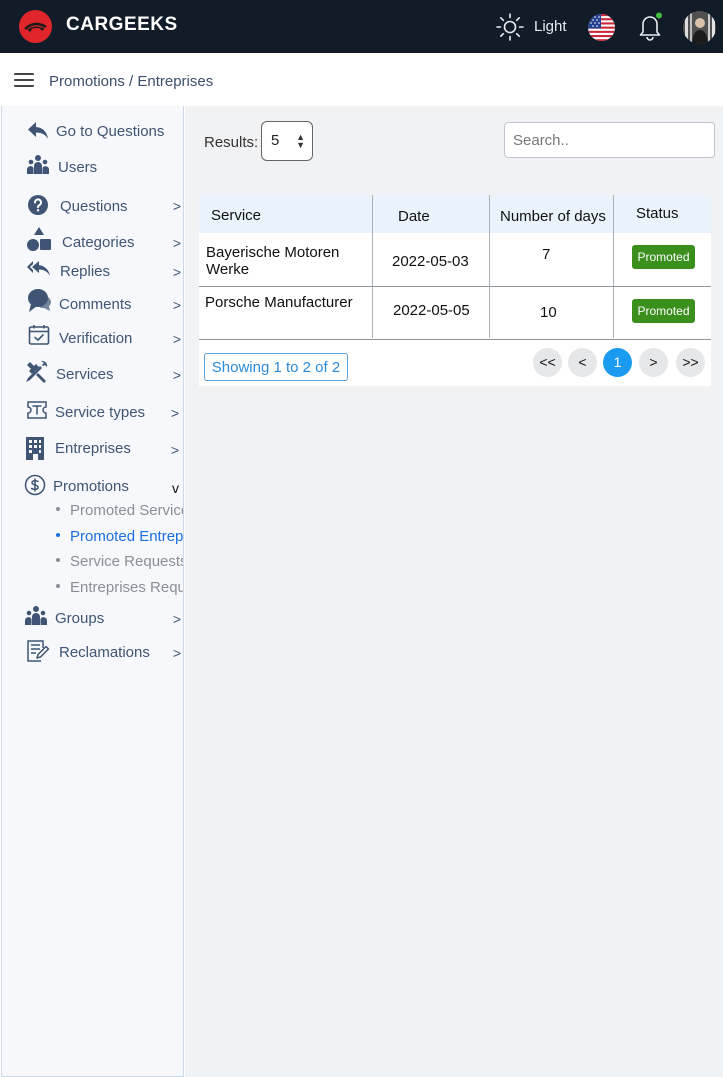 The height and width of the screenshot is (1077, 723). What do you see at coordinates (617, 362) in the screenshot?
I see `pagination-page-1: 1` at bounding box center [617, 362].